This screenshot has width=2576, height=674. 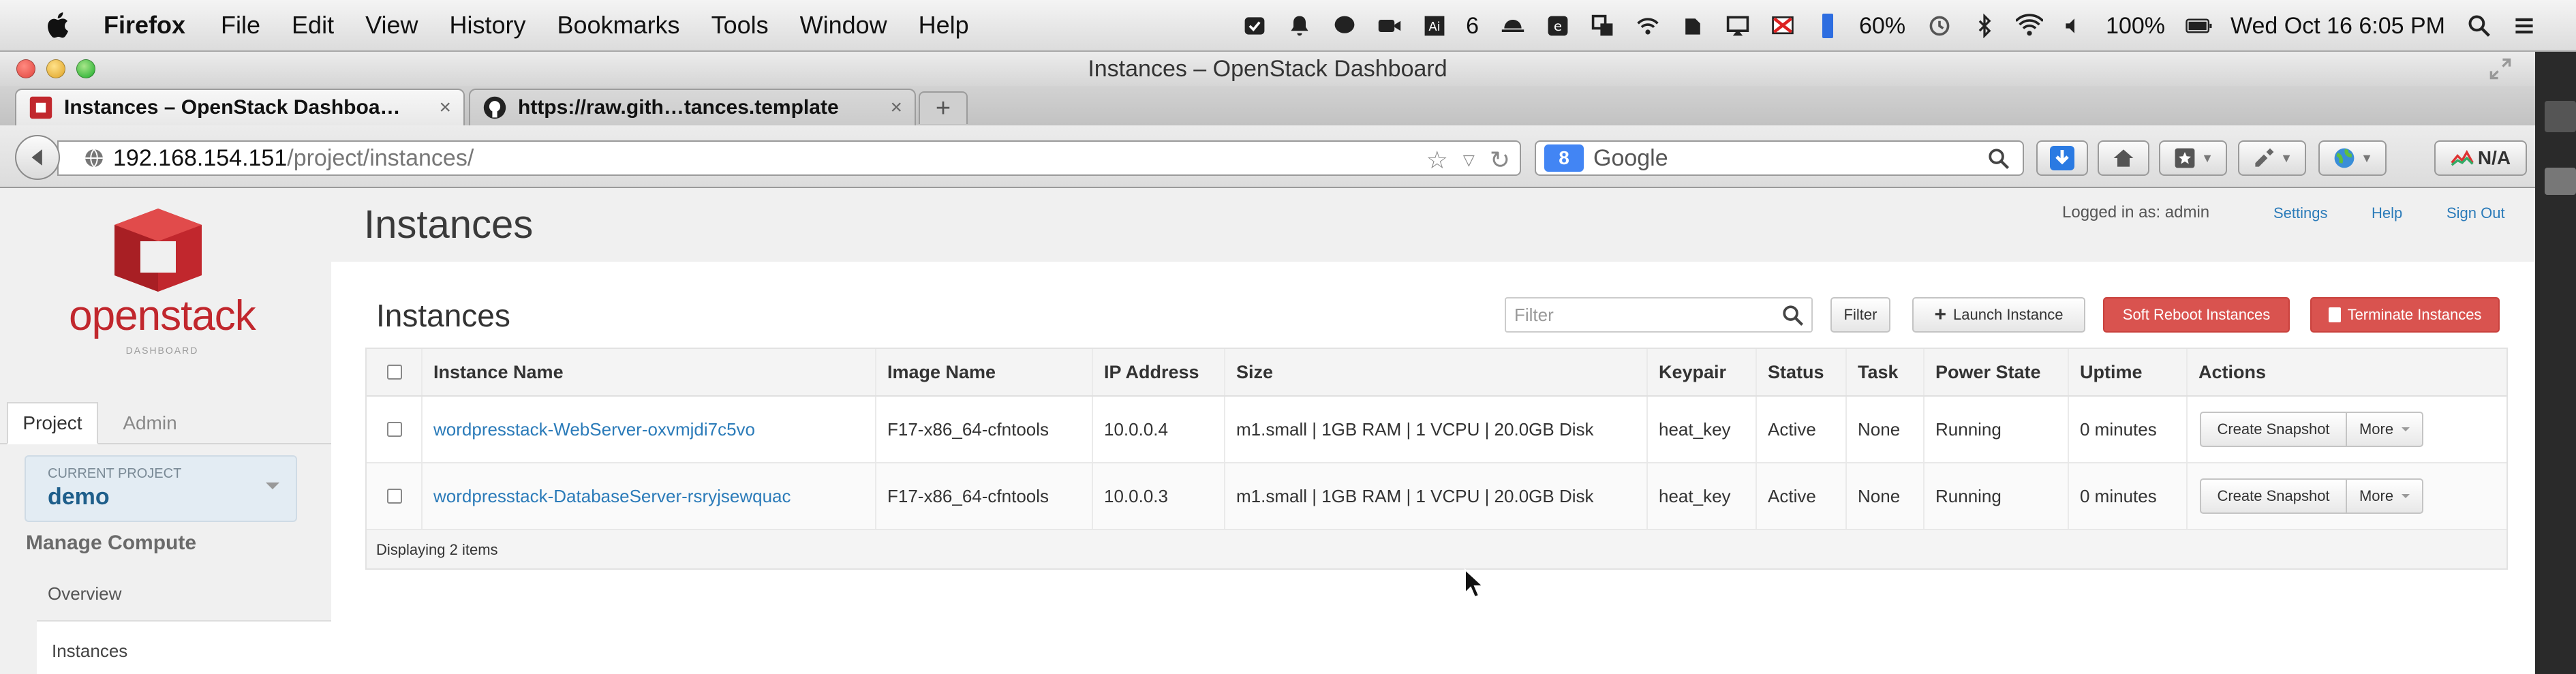 I want to click on adobe-icon: Ai, so click(x=1434, y=26).